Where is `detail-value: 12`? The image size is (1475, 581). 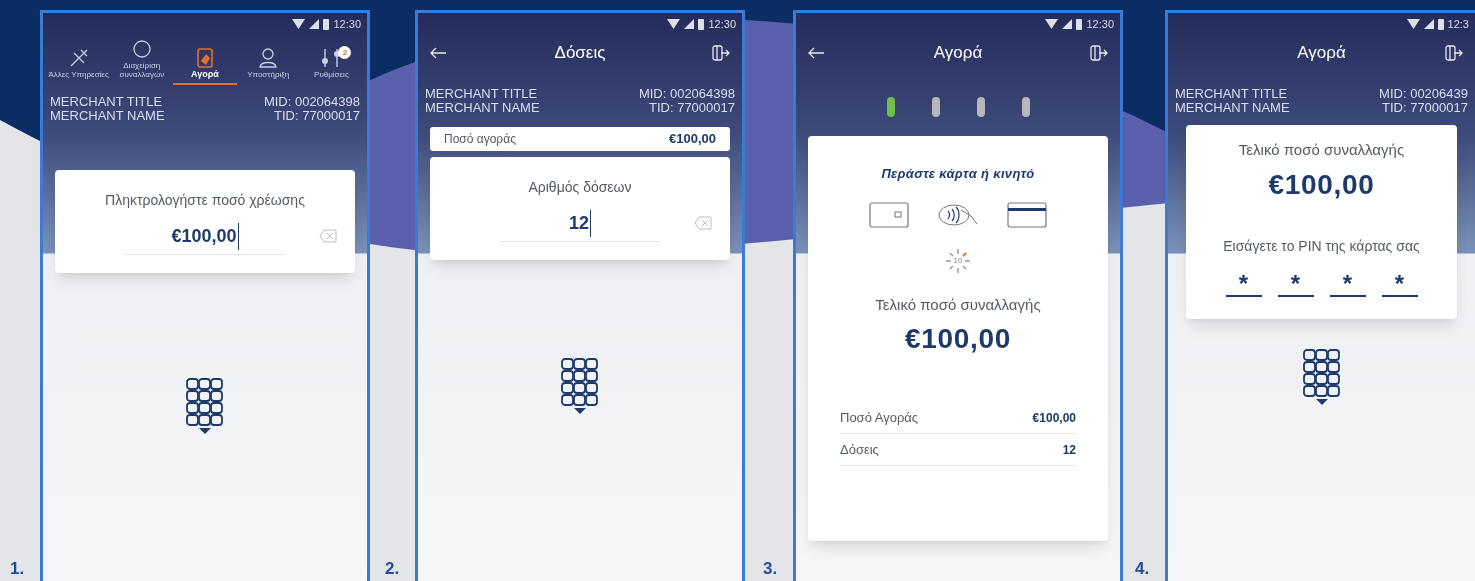 detail-value: 12 is located at coordinates (1069, 450).